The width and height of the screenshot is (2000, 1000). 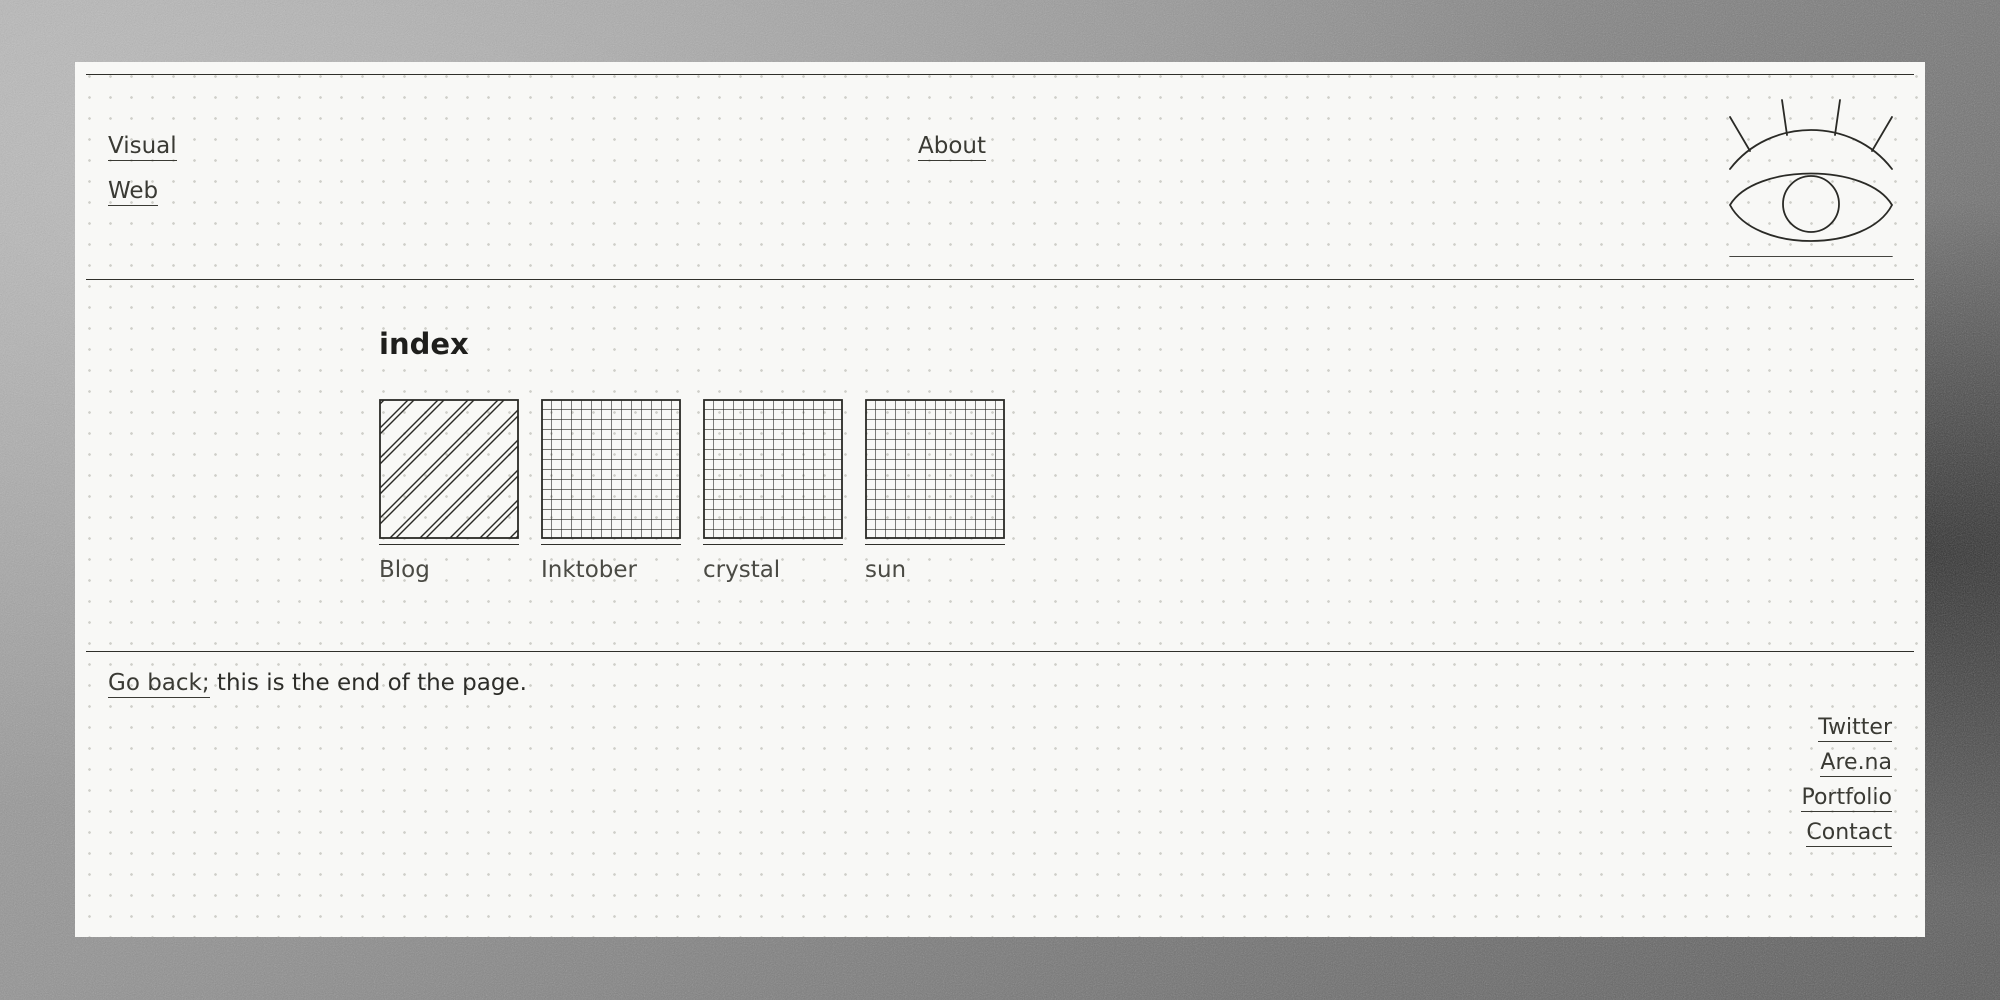 I want to click on nav-link-about: About, so click(x=952, y=147).